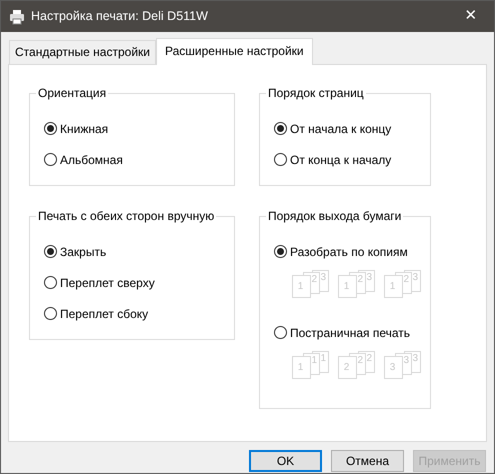 This screenshot has height=474, width=495. I want to click on radio-label: Разобрать по копиям, so click(349, 252).